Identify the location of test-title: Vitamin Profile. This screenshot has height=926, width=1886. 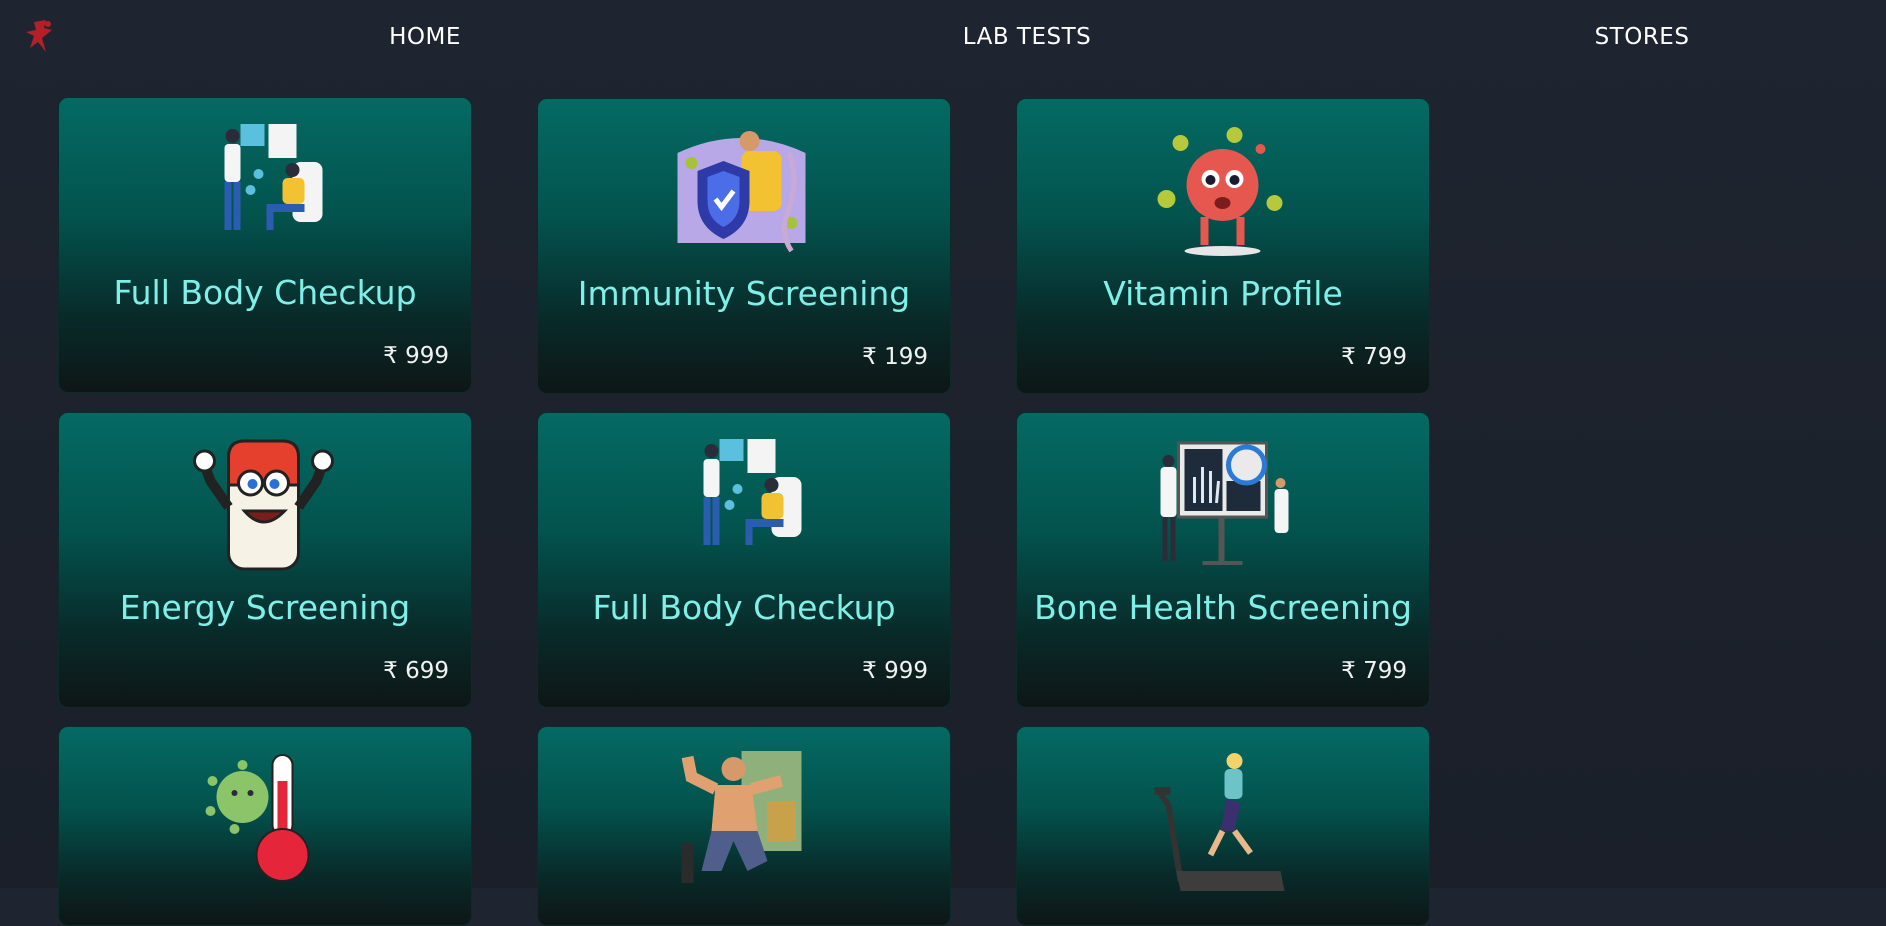
(1223, 293).